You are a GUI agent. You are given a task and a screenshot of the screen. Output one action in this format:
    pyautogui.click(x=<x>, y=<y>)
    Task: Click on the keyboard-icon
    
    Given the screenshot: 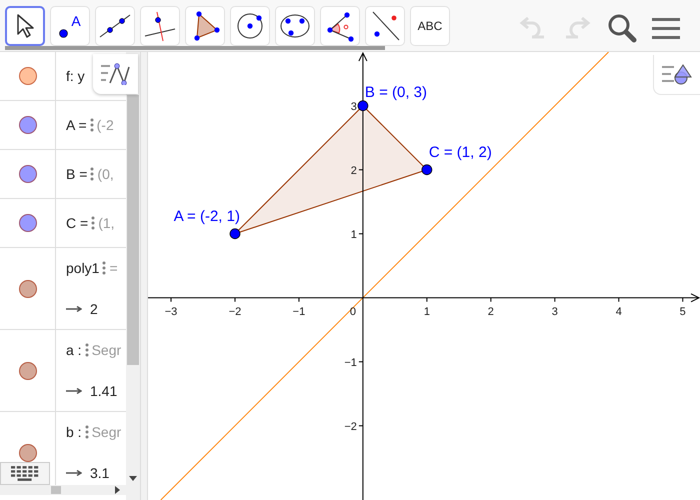 What is the action you would take?
    pyautogui.click(x=25, y=473)
    